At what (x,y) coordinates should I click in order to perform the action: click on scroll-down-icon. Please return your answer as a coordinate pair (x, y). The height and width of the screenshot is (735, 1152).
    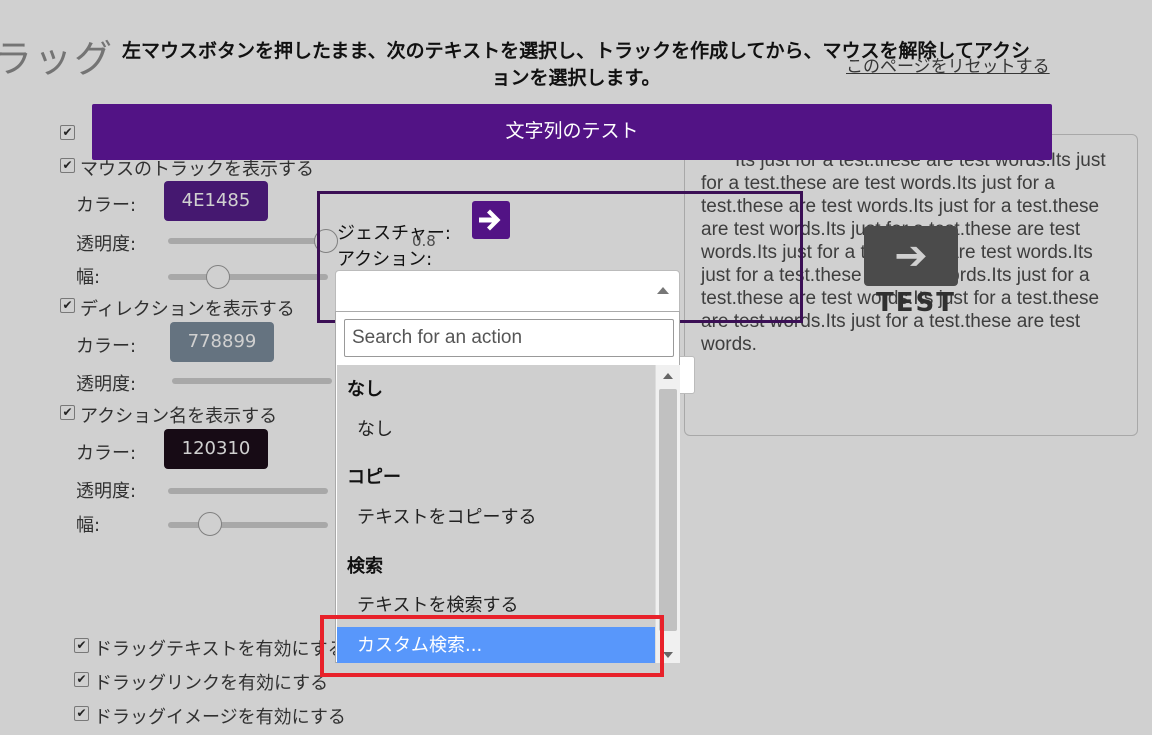
    Looking at the image, I should click on (668, 655).